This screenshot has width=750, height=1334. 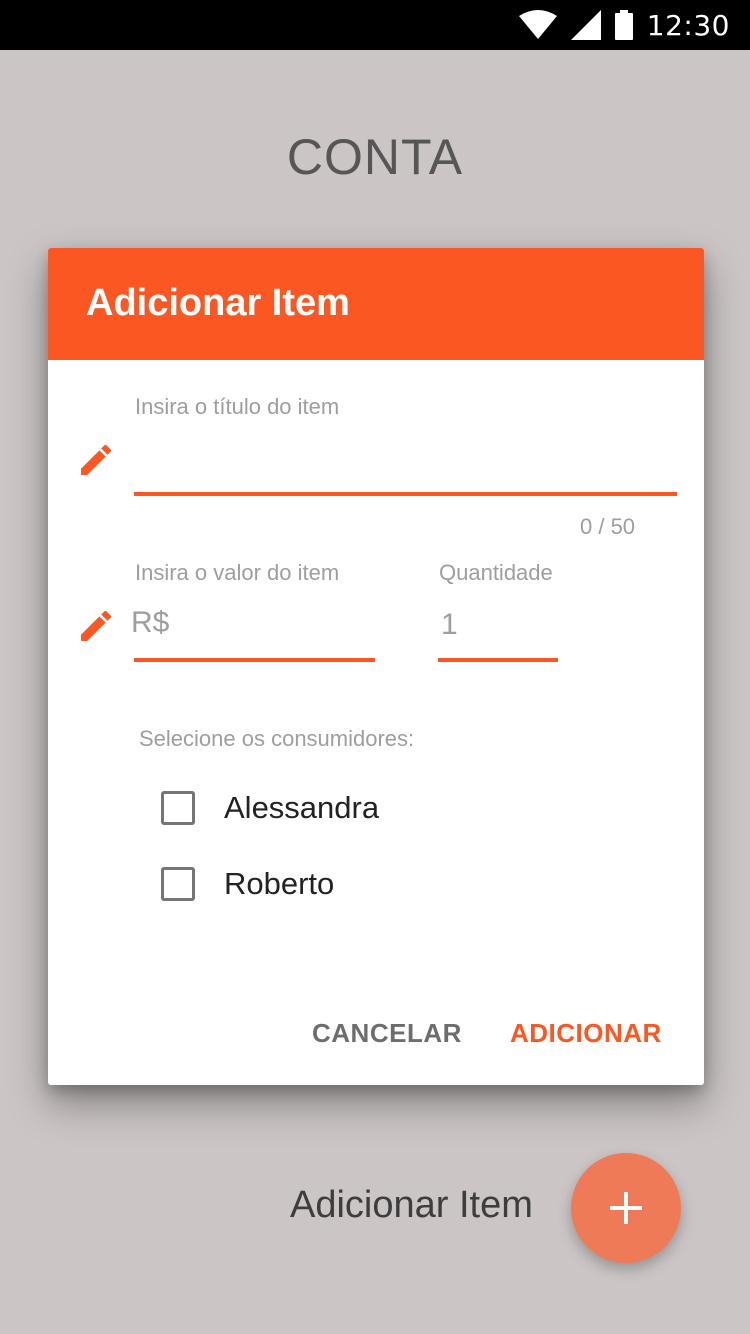 I want to click on status-time: 12:30, so click(x=688, y=25).